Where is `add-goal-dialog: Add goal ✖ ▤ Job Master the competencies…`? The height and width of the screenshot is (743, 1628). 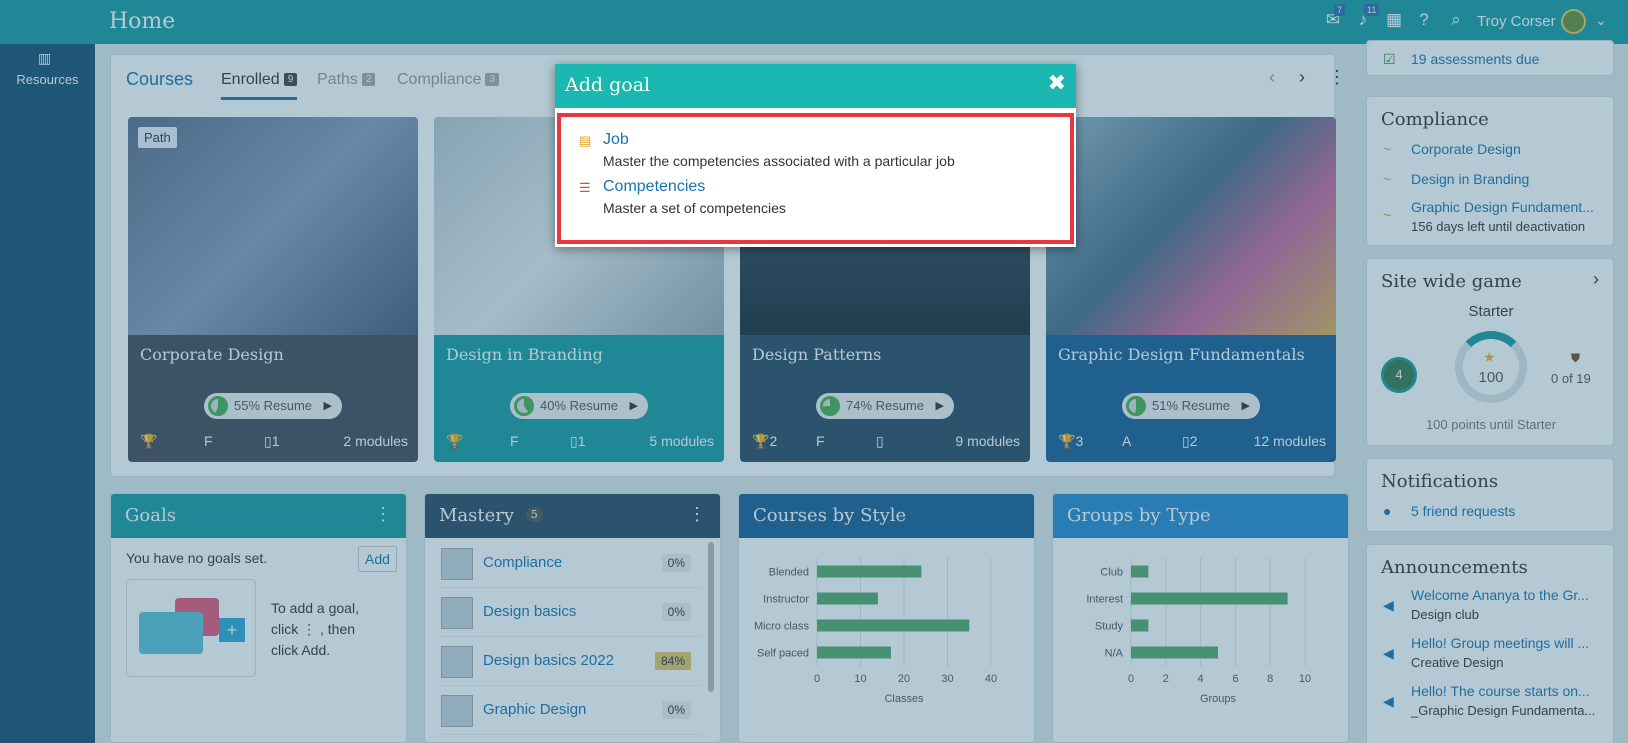
add-goal-dialog: Add goal ✖ ▤ Job Master the competencies… is located at coordinates (815, 155).